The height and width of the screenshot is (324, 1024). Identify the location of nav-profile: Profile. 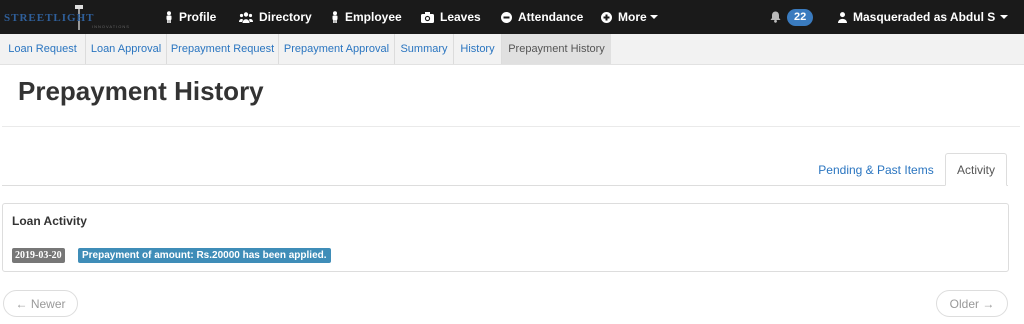
(190, 17).